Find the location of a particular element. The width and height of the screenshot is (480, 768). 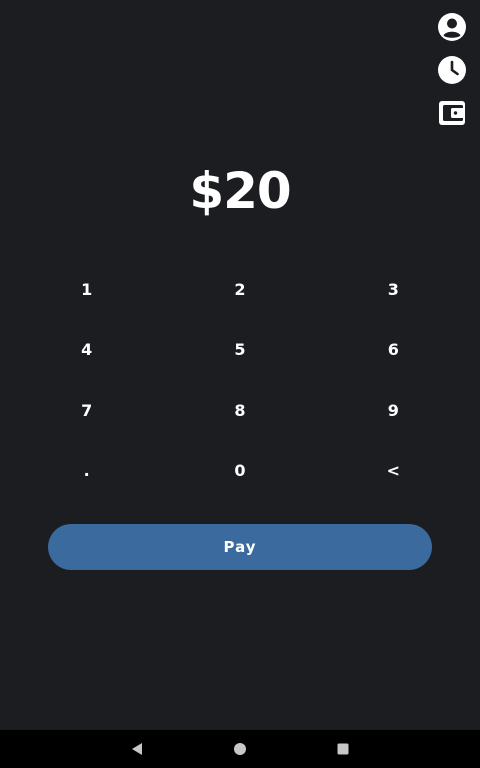

key-8: 8 is located at coordinates (239, 410).